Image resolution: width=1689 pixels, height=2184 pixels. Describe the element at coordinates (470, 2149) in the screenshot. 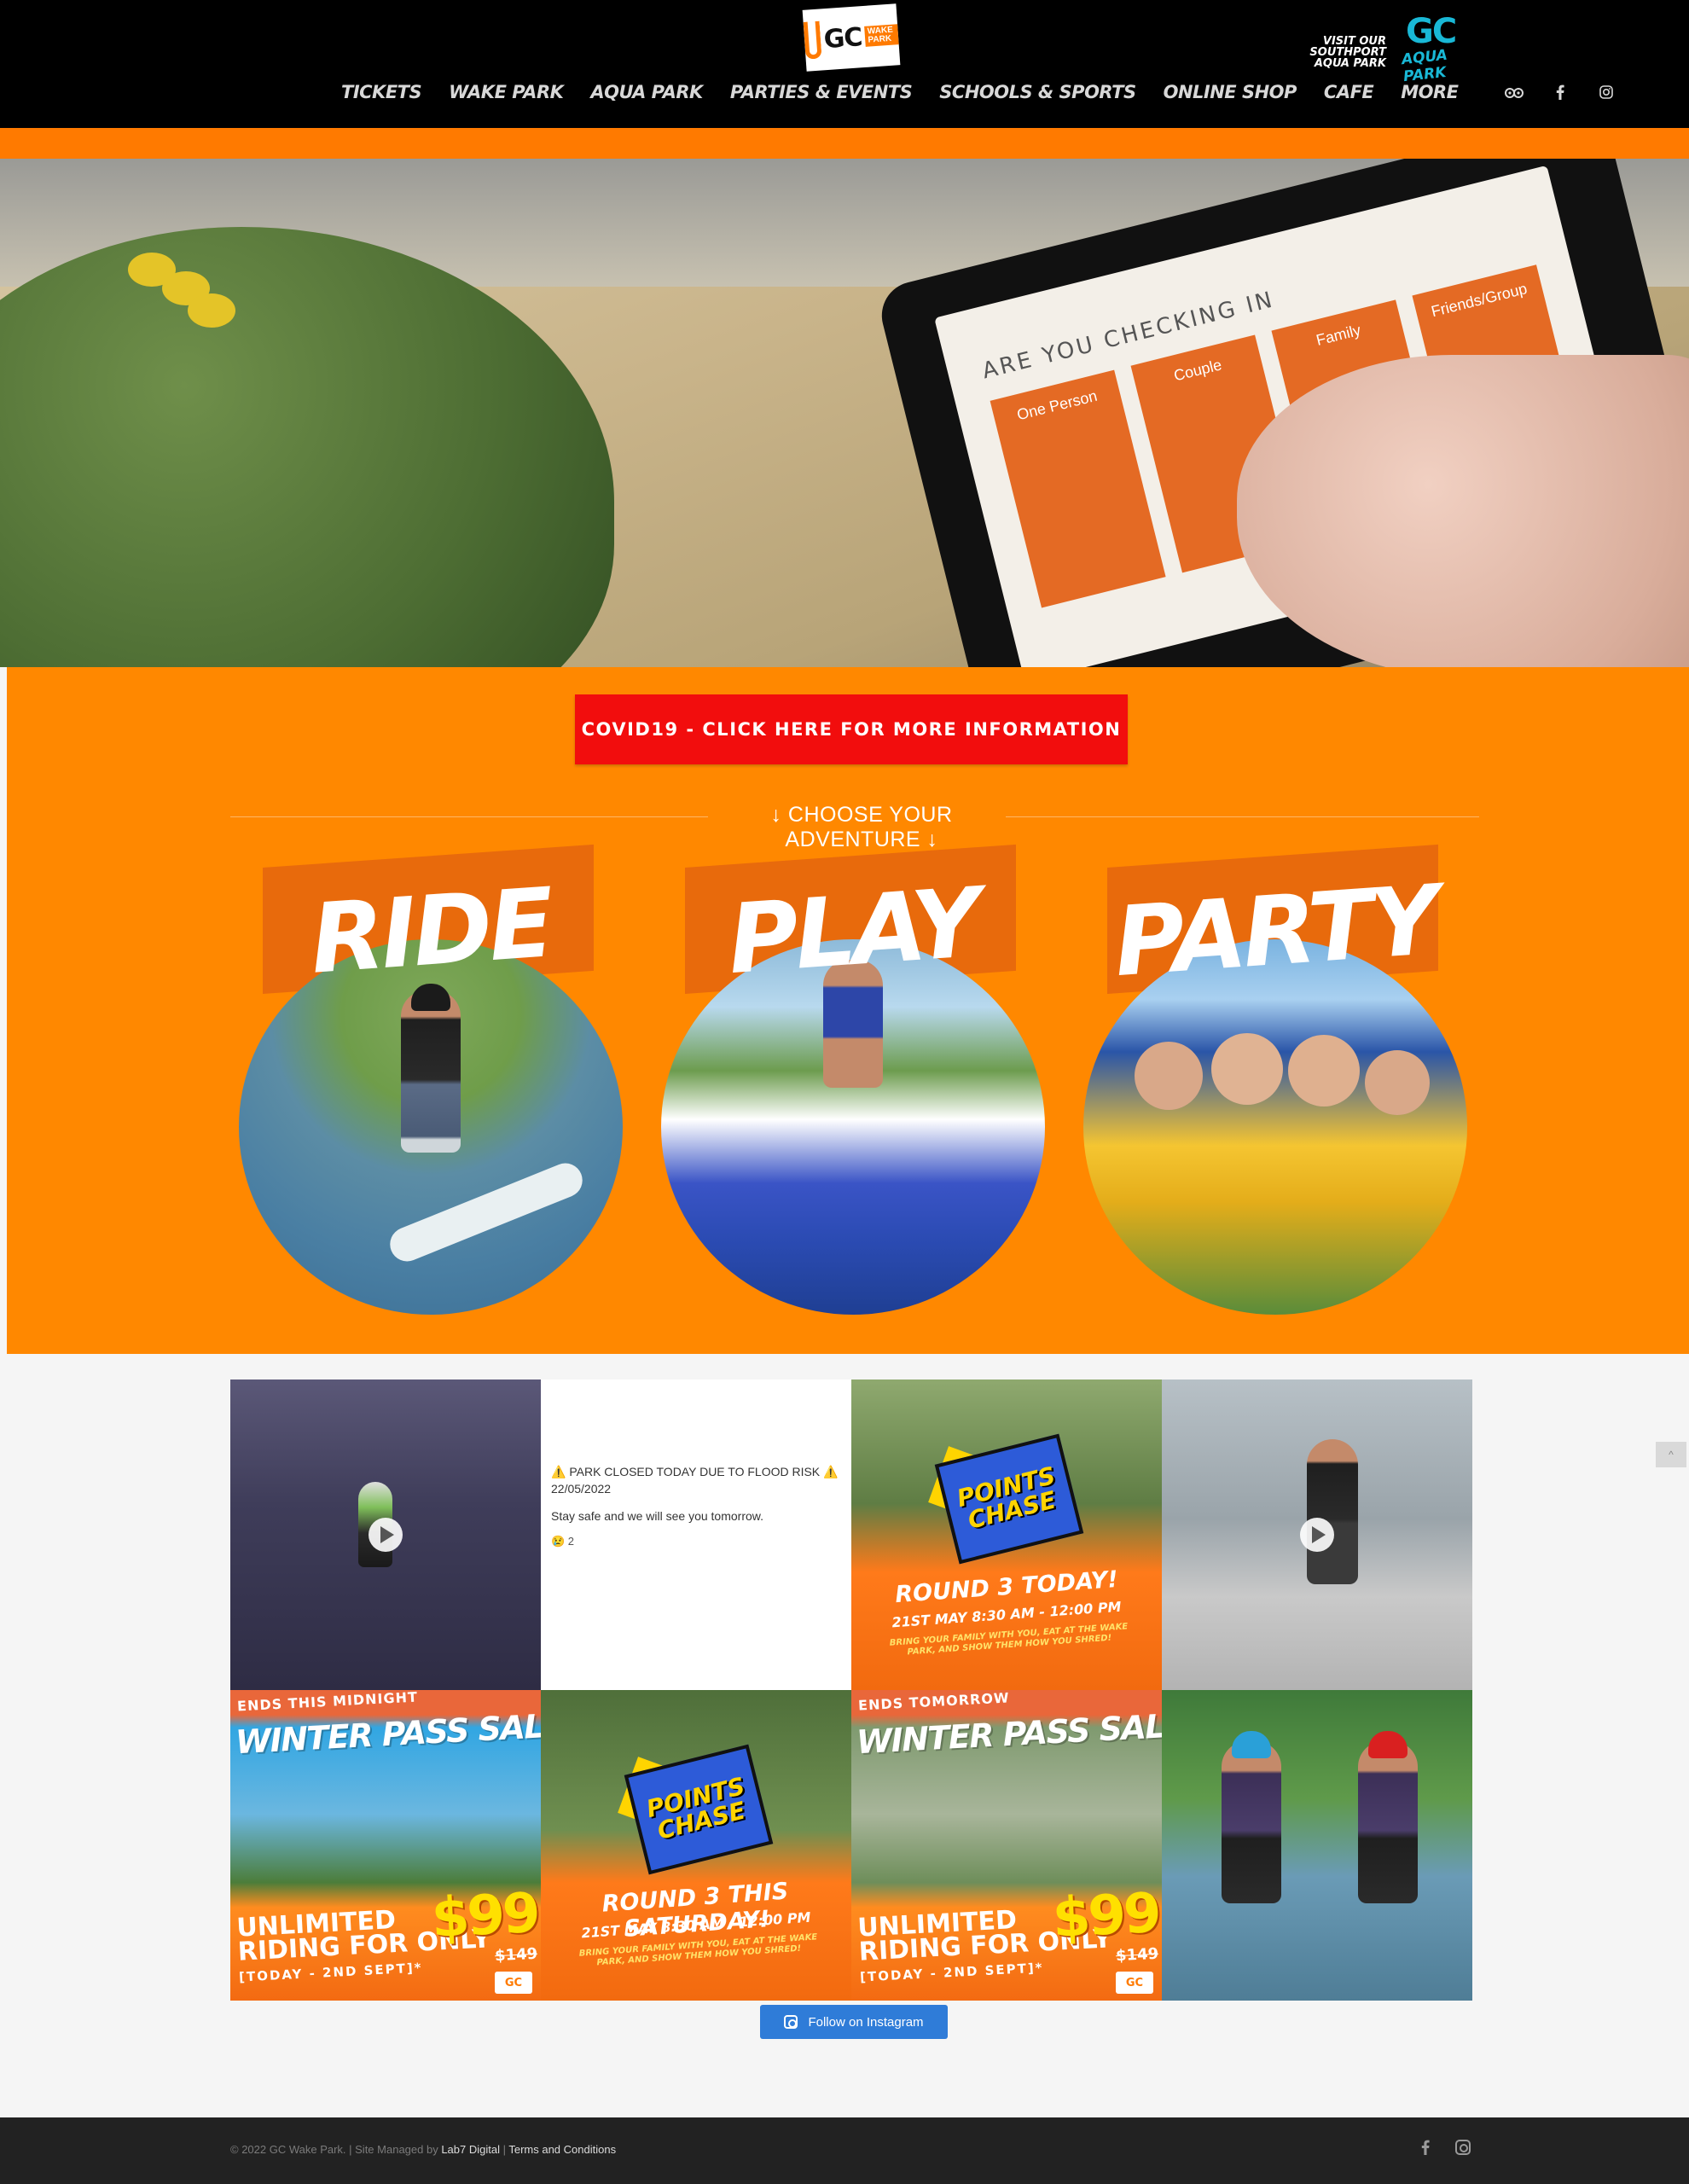

I see `agency-link: Lab7 Digital` at that location.